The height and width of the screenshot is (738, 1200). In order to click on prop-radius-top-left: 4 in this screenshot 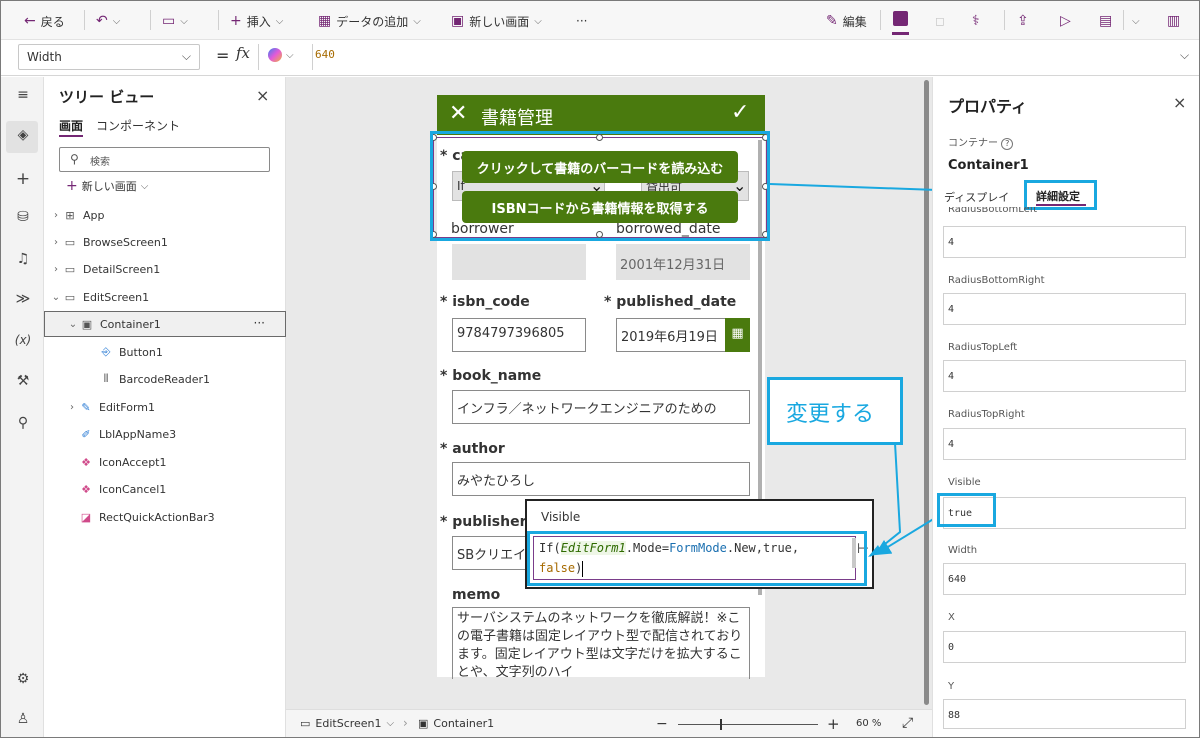, I will do `click(1064, 376)`.